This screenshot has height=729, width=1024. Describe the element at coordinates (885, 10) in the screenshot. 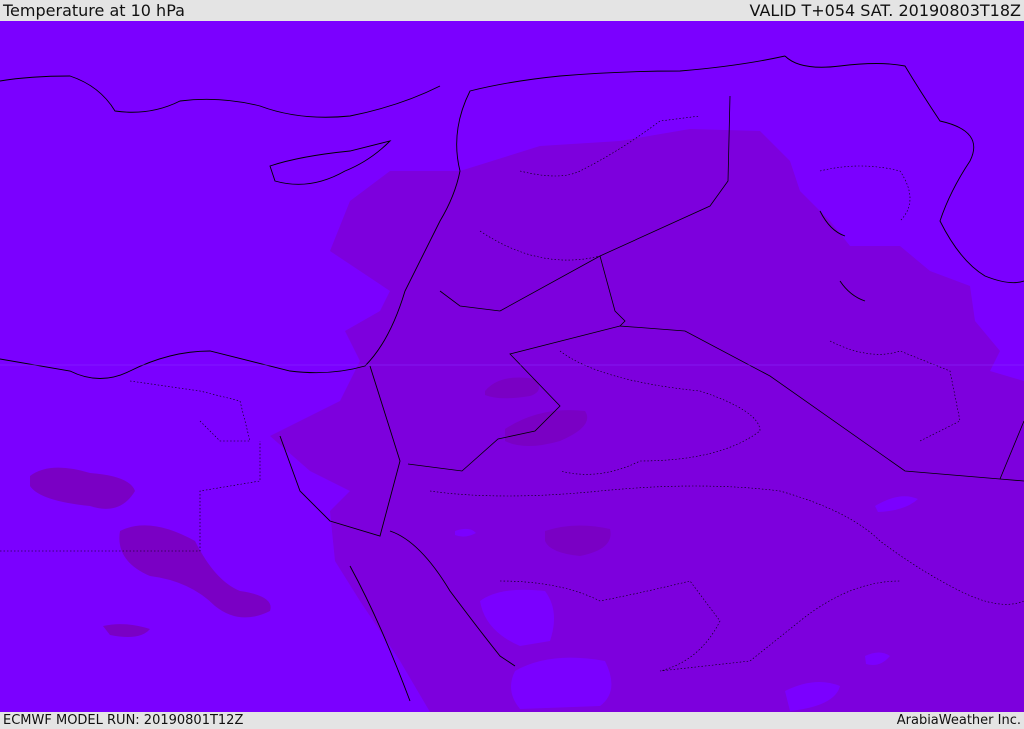

I see `valid-time: VALID T+054 SAT. 20190803T18Z` at that location.